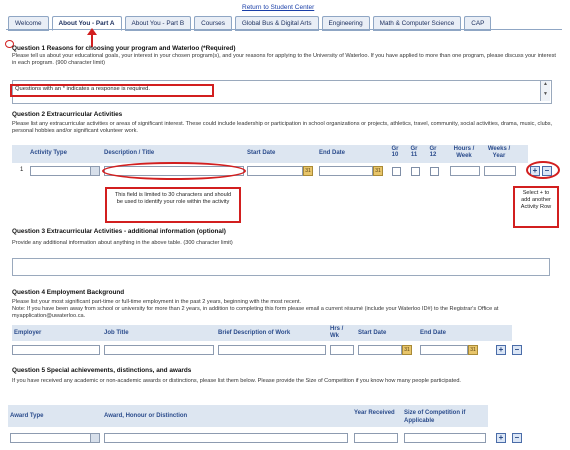 The image size is (570, 450). What do you see at coordinates (536, 200) in the screenshot?
I see `add-row-callout-text: Select + to add another Activity Row` at bounding box center [536, 200].